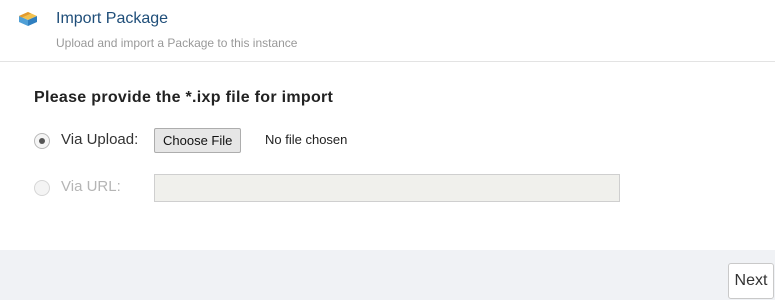  I want to click on url-option-label: Via URL:, so click(91, 186).